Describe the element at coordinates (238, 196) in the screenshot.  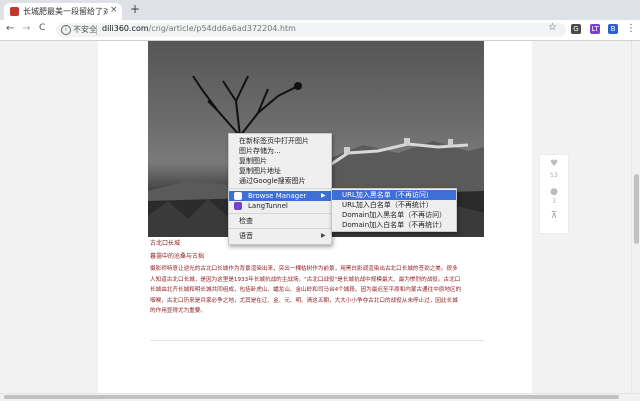
I see `browse-manager-icon` at that location.